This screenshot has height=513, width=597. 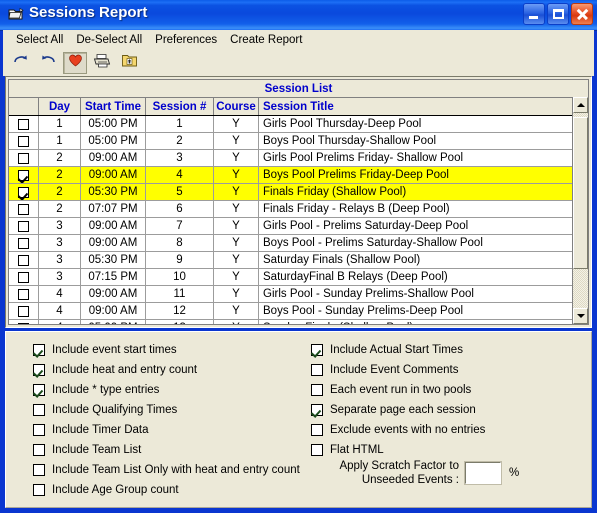 What do you see at coordinates (48, 63) in the screenshot?
I see `undo-button` at bounding box center [48, 63].